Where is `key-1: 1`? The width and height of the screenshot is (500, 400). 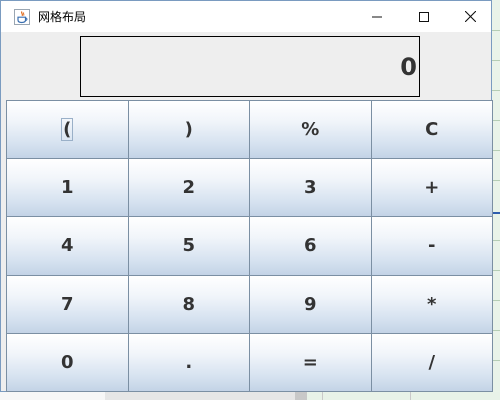
key-1: 1 is located at coordinates (67, 188).